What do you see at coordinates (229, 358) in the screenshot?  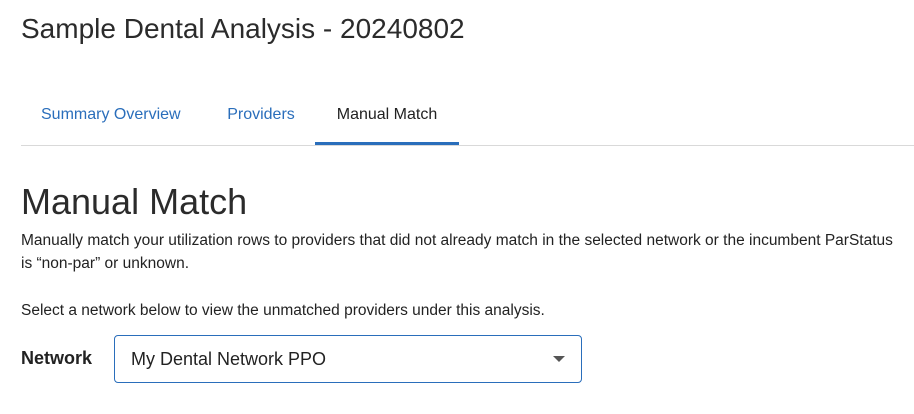 I see `network-selected-value: My Dental Network PPO` at bounding box center [229, 358].